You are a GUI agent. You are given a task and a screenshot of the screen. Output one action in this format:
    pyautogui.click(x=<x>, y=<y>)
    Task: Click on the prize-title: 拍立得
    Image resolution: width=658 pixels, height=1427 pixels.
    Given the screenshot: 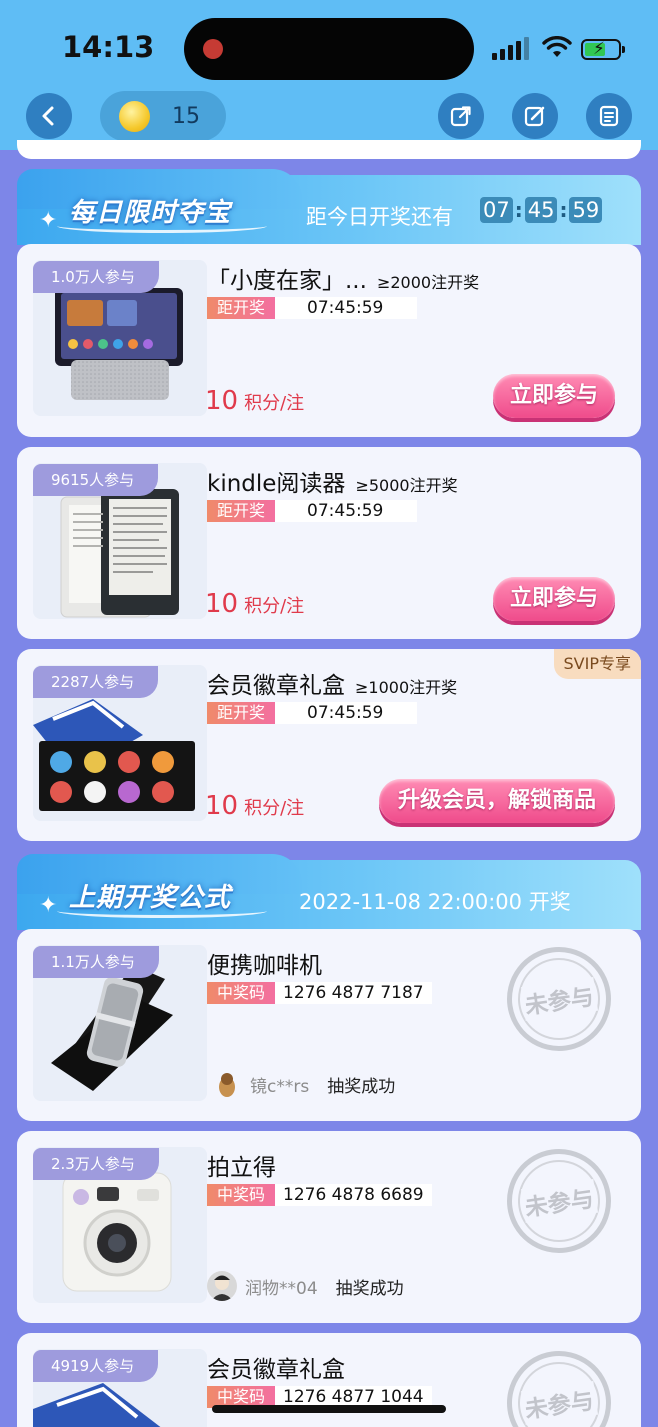 What is the action you would take?
    pyautogui.click(x=241, y=1168)
    